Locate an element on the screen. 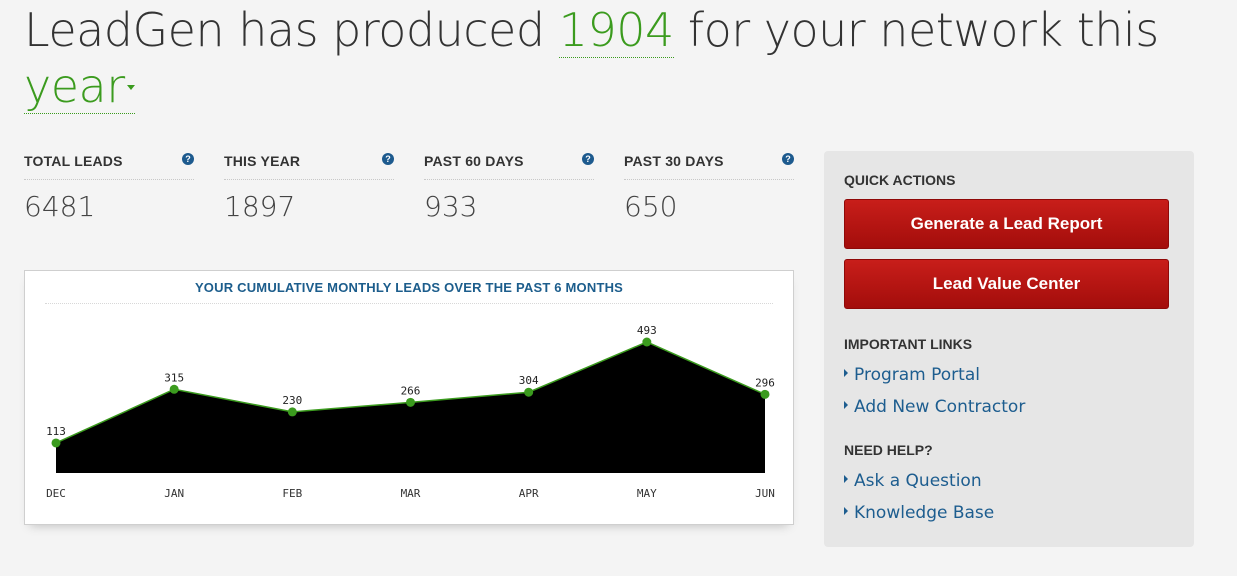  link-program-portal: Program Portal is located at coordinates (912, 375).